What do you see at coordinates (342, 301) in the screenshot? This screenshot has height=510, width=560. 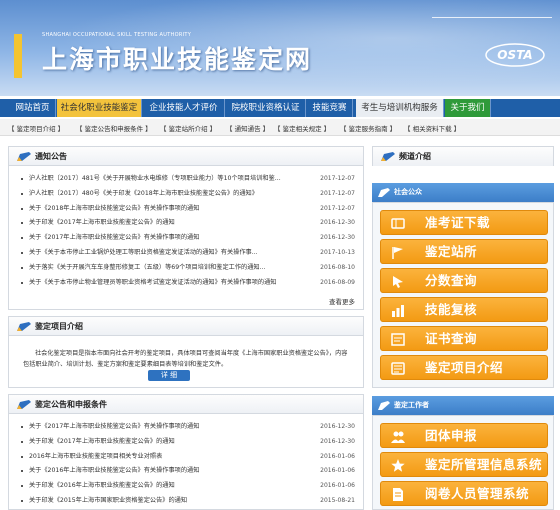 I see `notice-more-link: 查看更多` at bounding box center [342, 301].